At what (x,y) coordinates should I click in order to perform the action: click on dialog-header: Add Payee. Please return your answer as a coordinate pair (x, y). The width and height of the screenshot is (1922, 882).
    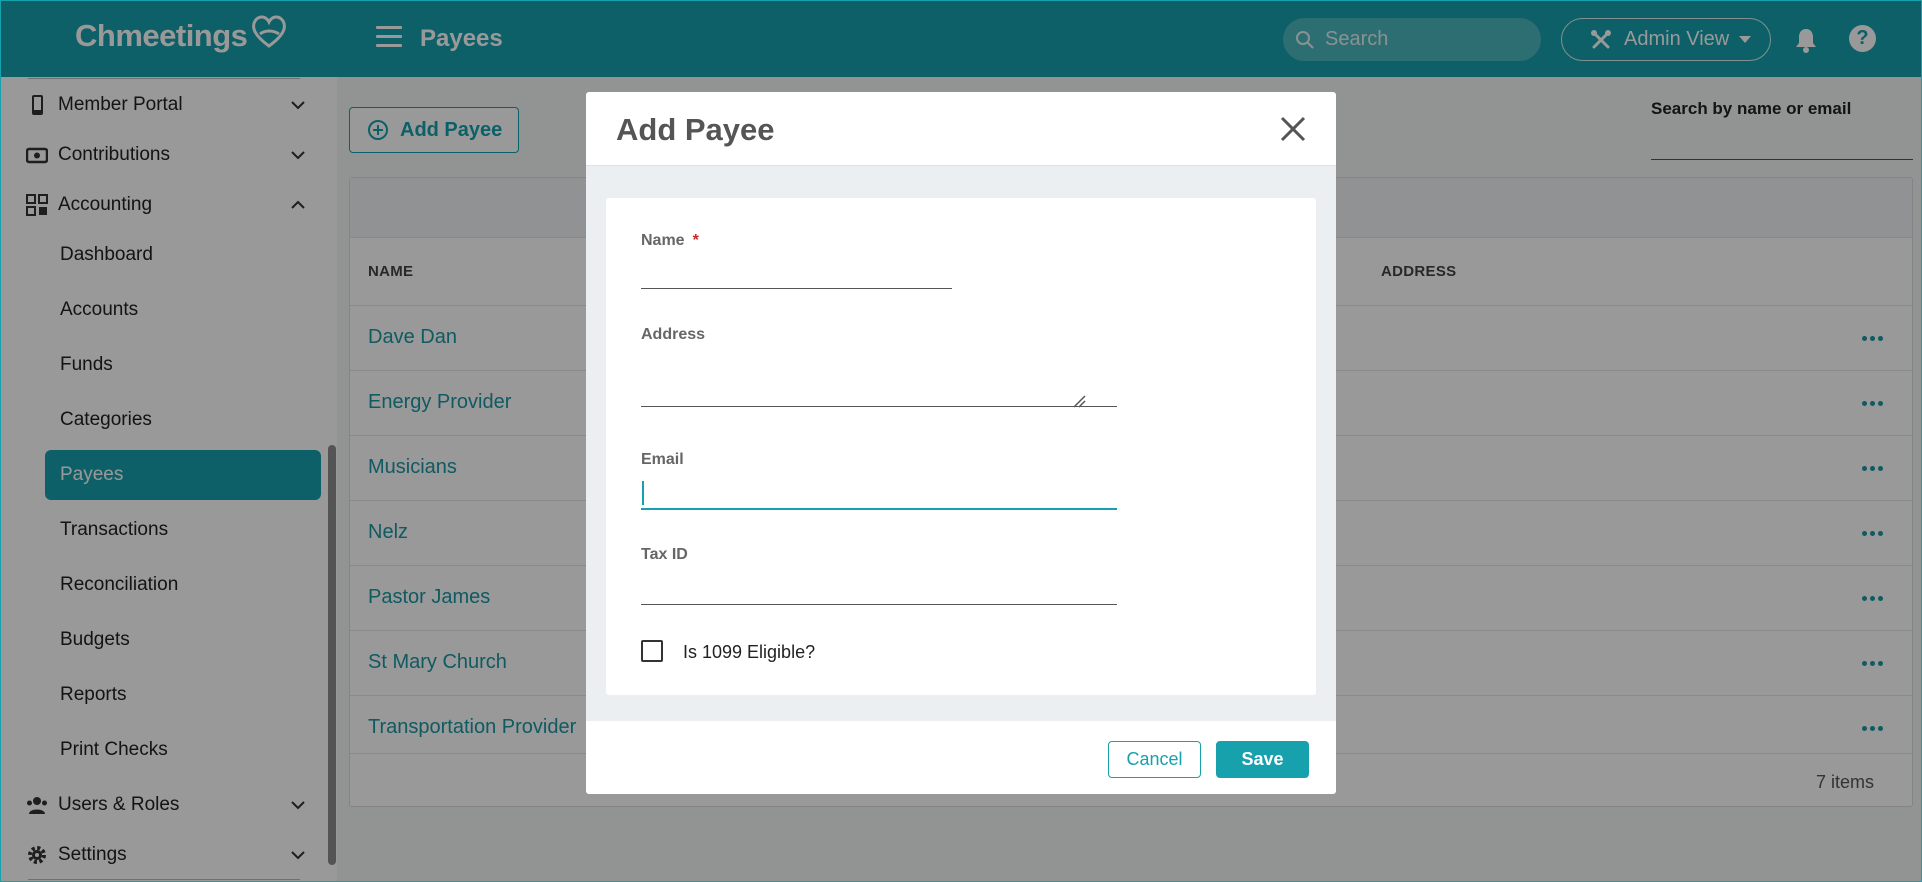
    Looking at the image, I should click on (961, 129).